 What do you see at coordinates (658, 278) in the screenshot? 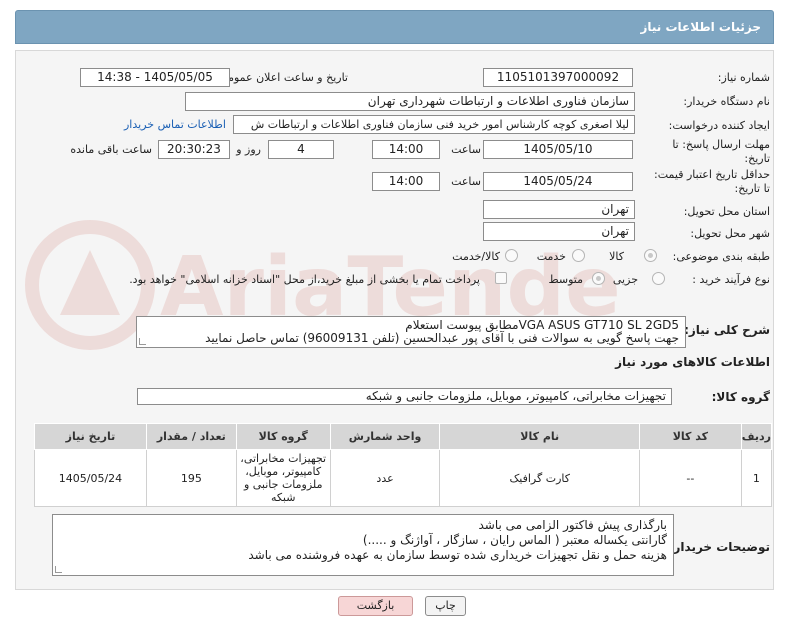
I see `process-radio-minor` at bounding box center [658, 278].